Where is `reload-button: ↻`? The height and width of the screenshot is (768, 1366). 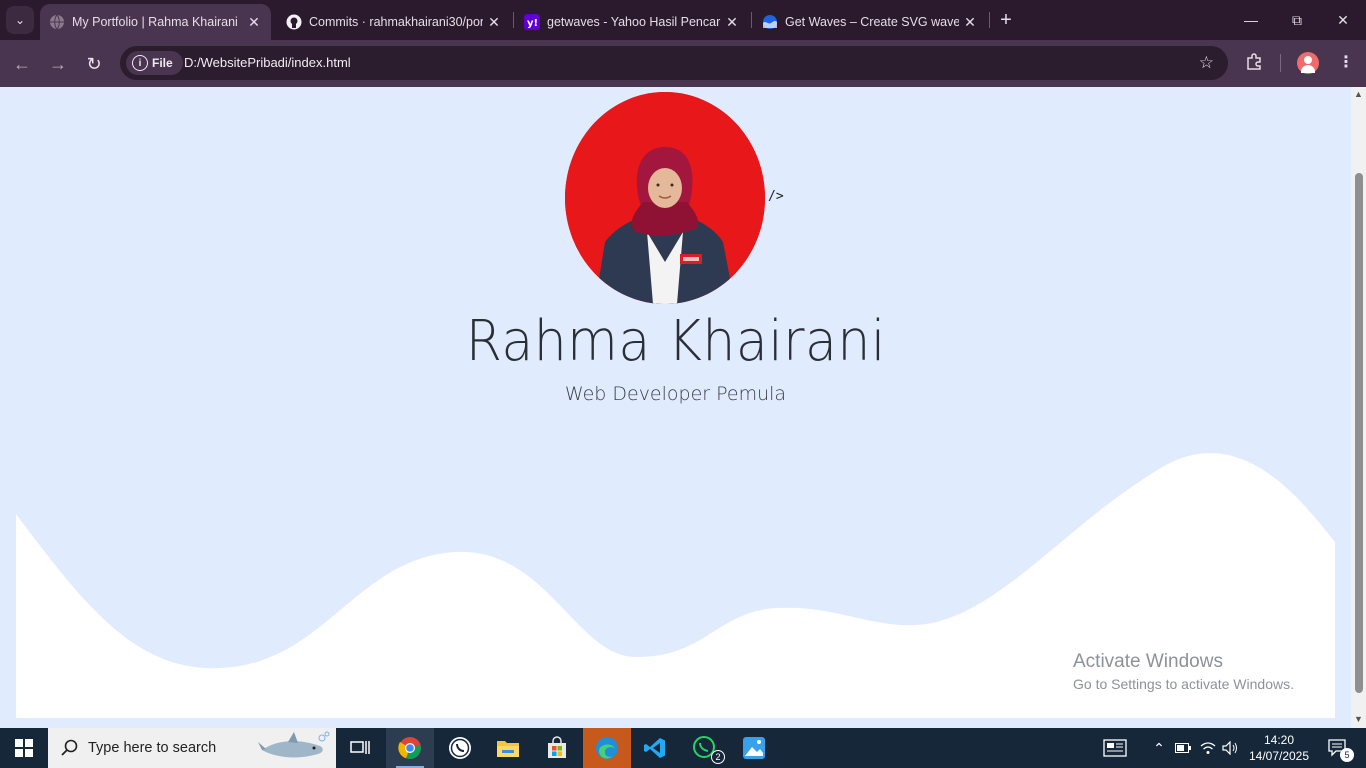 reload-button: ↻ is located at coordinates (94, 64).